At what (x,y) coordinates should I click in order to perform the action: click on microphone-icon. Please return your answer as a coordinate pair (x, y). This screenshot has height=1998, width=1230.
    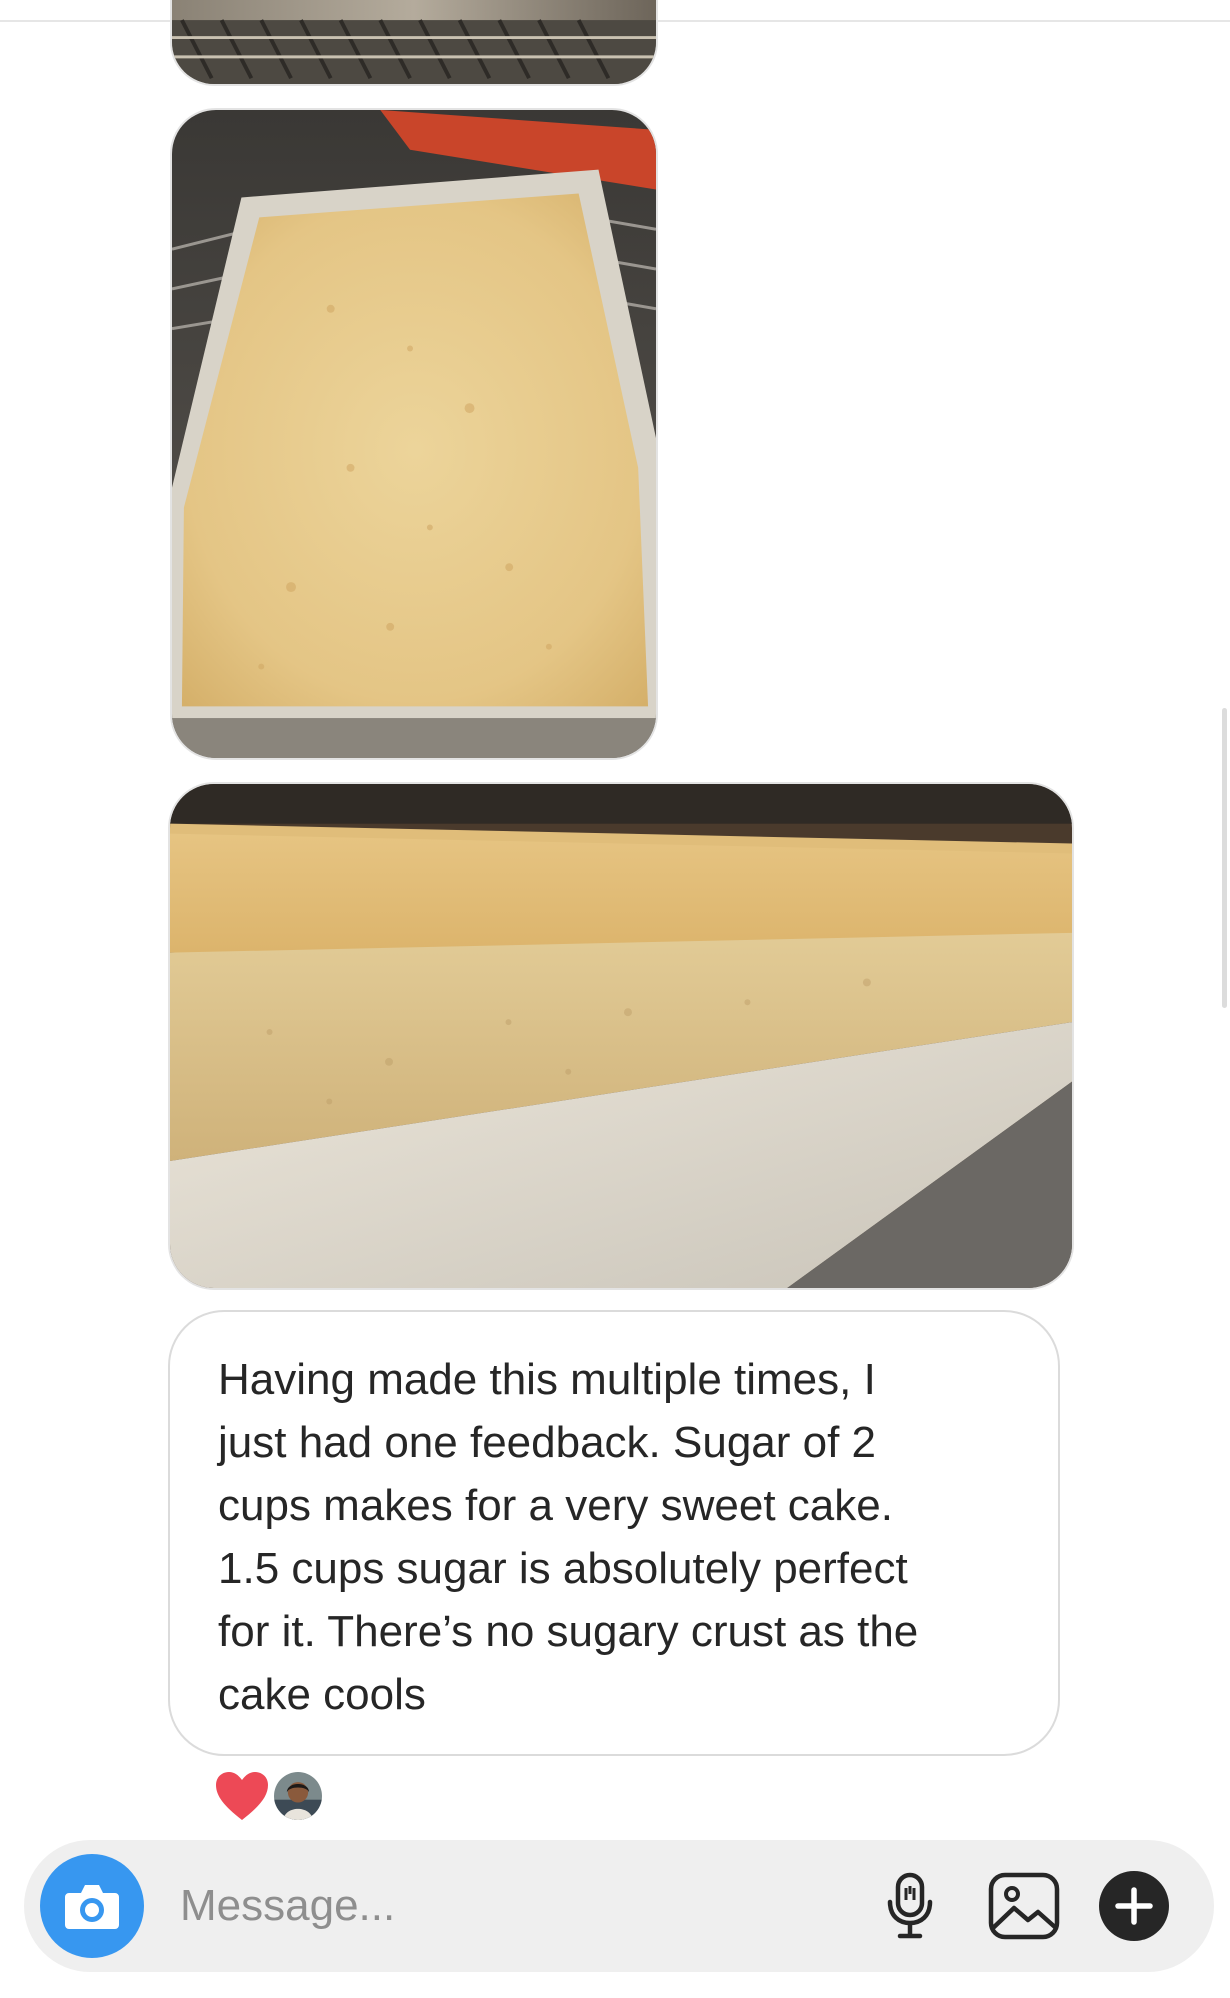
    Looking at the image, I should click on (910, 1905).